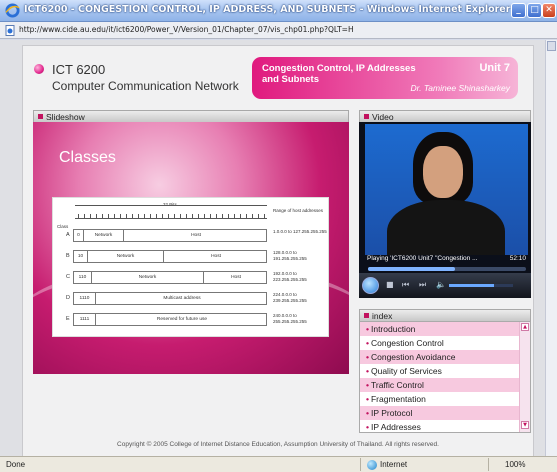  What do you see at coordinates (171, 205) in the screenshot?
I see `bits-arrow` at bounding box center [171, 205].